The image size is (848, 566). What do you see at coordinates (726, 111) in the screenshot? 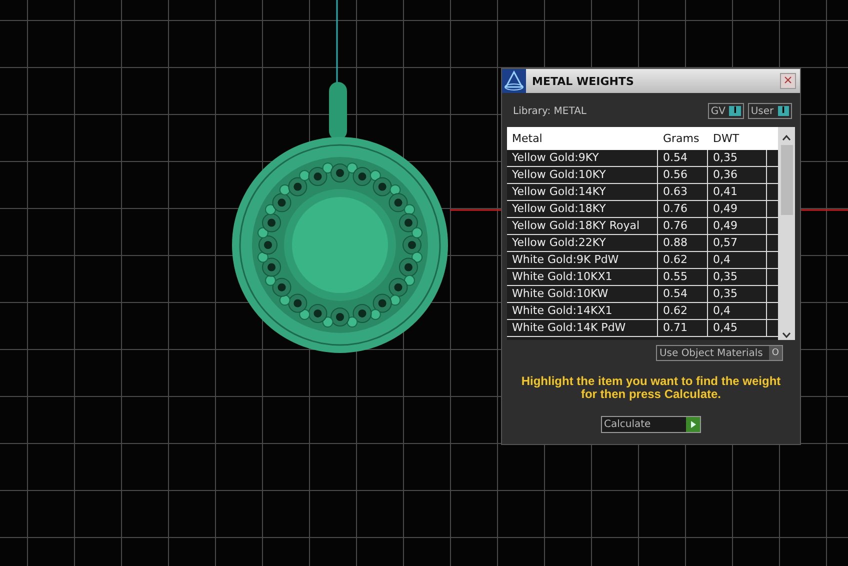
I see `toggle-button: GV I` at bounding box center [726, 111].